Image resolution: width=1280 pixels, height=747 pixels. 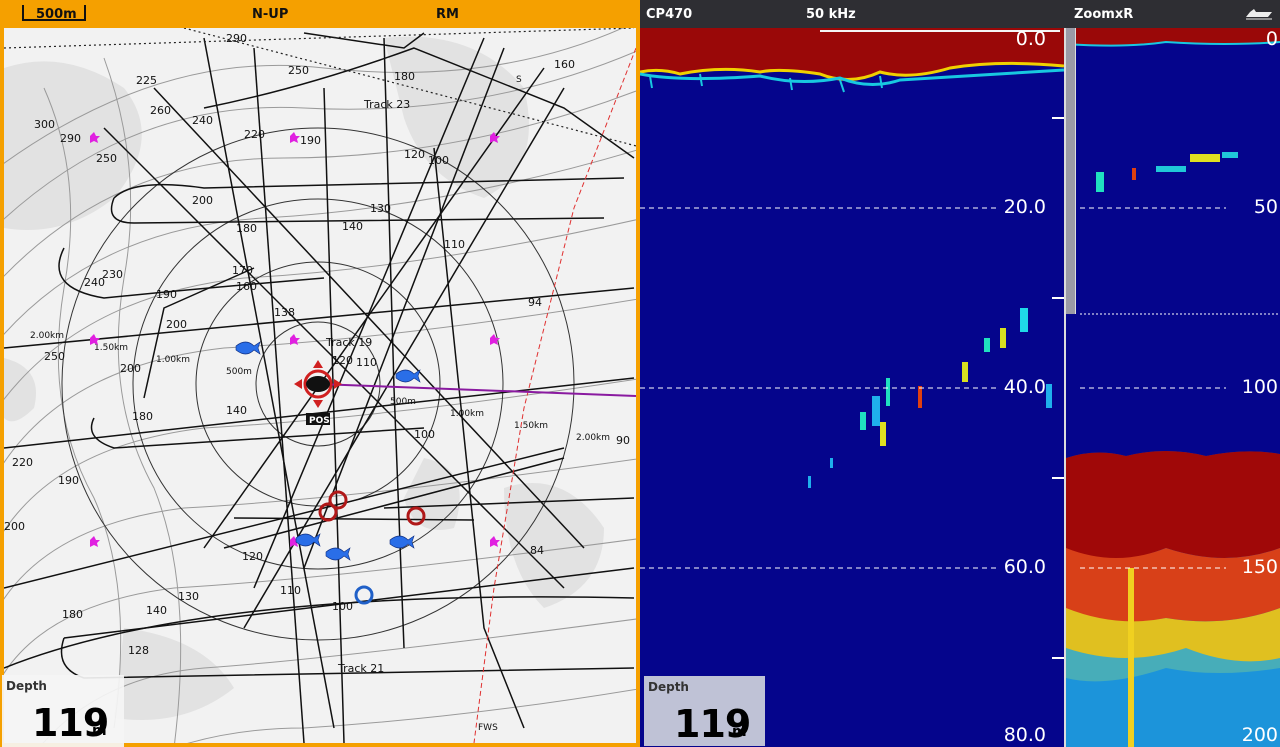 What do you see at coordinates (1030, 39) in the screenshot?
I see `depth-scale-0: 0.0` at bounding box center [1030, 39].